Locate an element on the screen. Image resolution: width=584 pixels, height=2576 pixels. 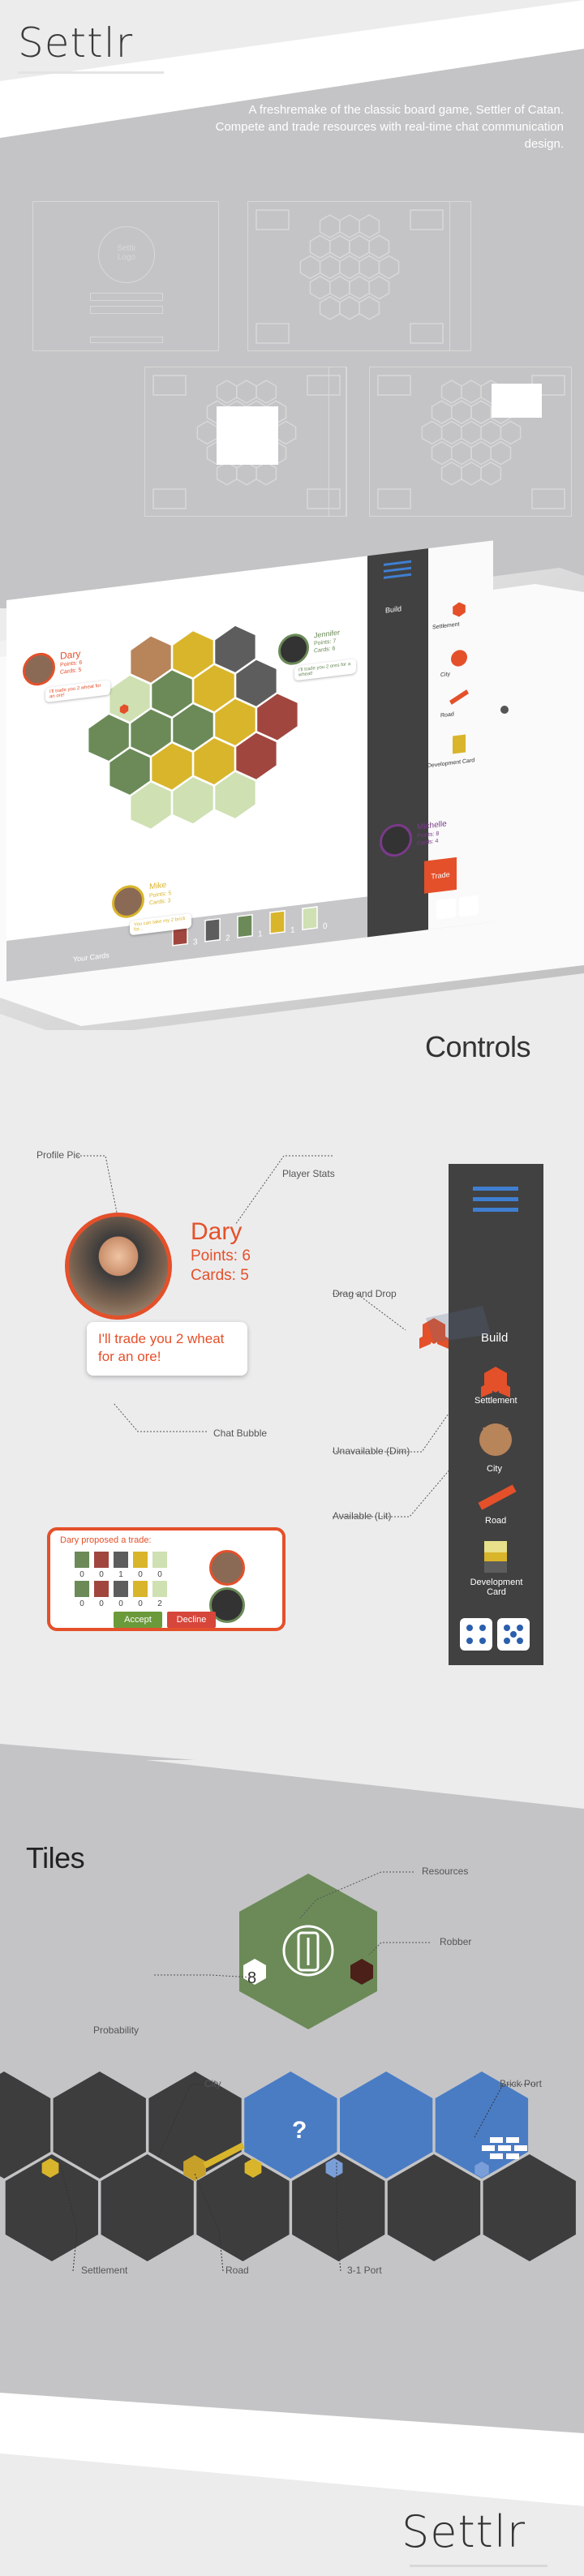
screen-dice-right is located at coordinates (469, 906).